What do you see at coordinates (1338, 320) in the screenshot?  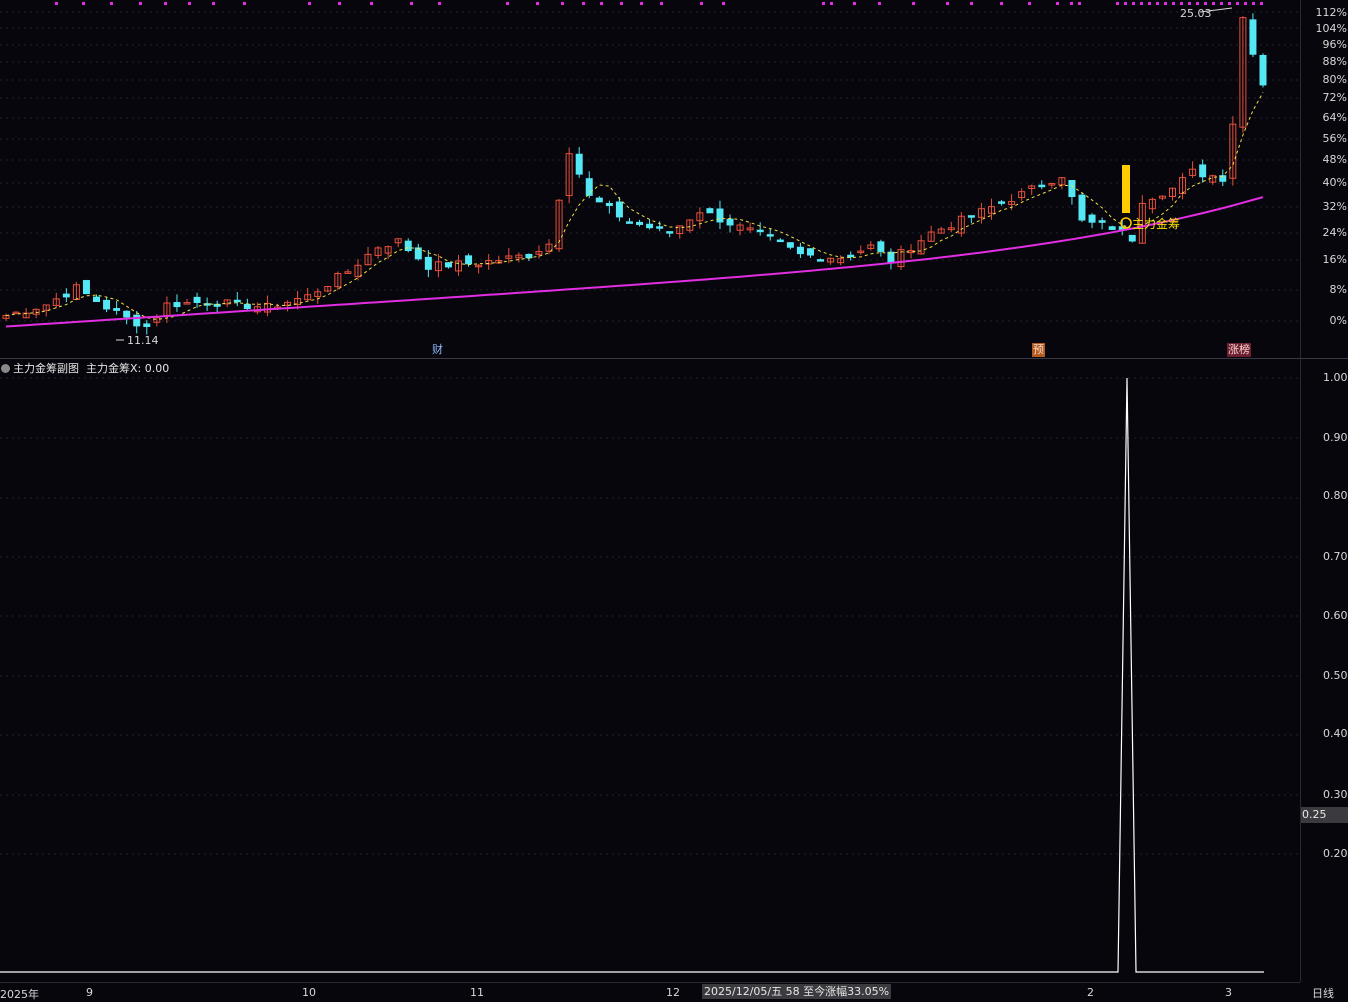 I see `axis-tick: 0%` at bounding box center [1338, 320].